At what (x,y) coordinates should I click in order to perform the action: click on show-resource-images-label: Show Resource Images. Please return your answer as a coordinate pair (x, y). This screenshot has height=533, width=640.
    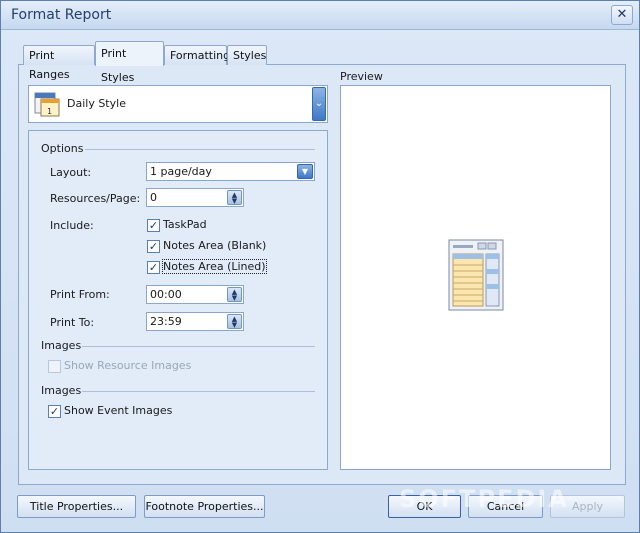
    Looking at the image, I should click on (128, 365).